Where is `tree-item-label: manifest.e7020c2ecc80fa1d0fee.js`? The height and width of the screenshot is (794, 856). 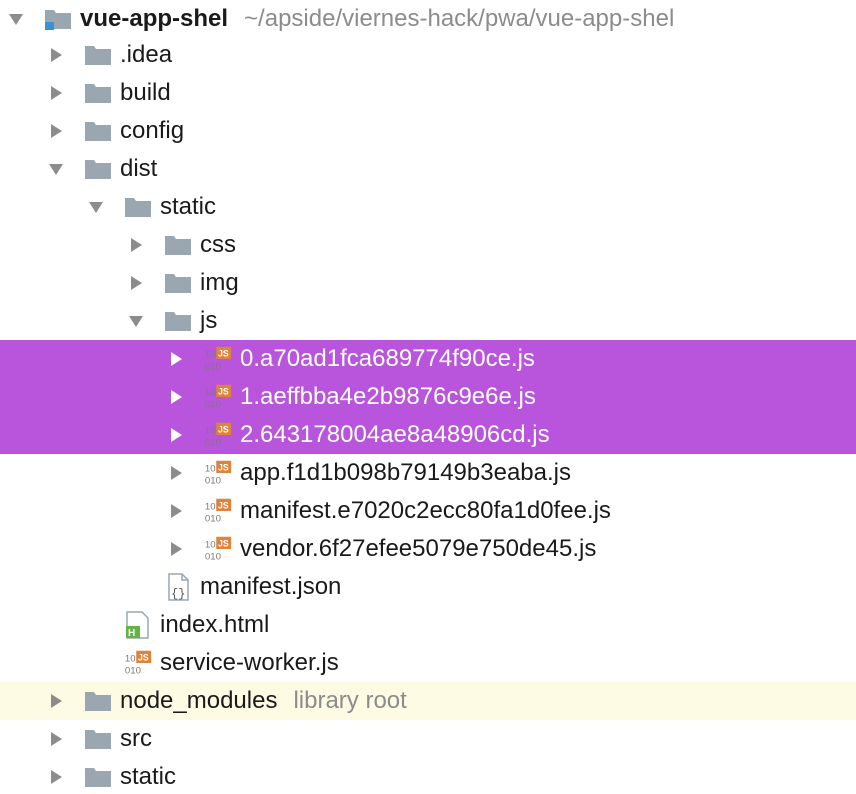 tree-item-label: manifest.e7020c2ecc80fa1d0fee.js is located at coordinates (425, 510).